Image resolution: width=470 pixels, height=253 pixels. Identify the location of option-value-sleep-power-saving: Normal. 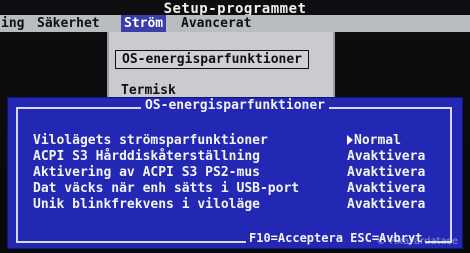
(374, 141).